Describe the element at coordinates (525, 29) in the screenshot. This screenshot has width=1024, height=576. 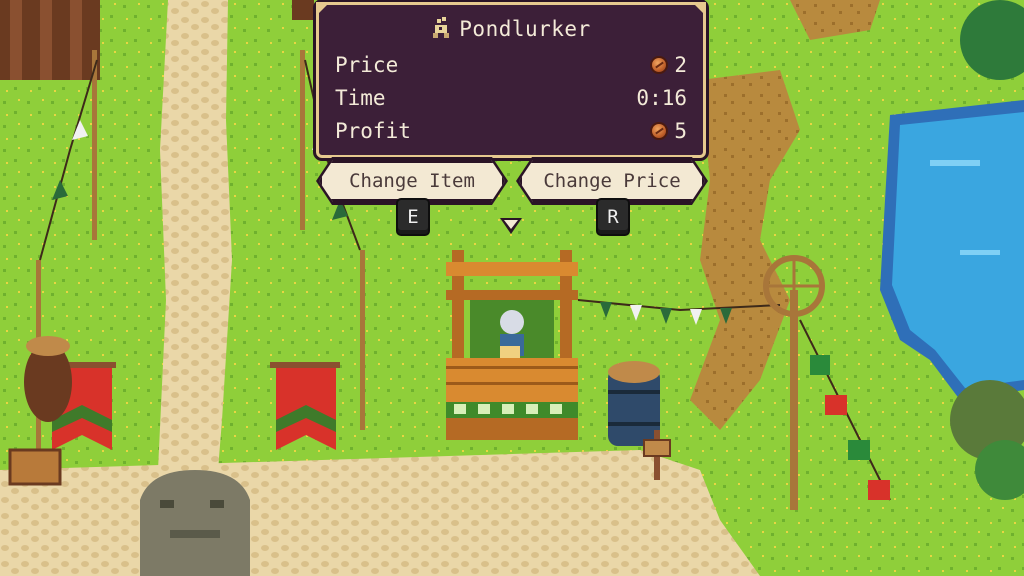
I see `item-name: Pondlurker` at that location.